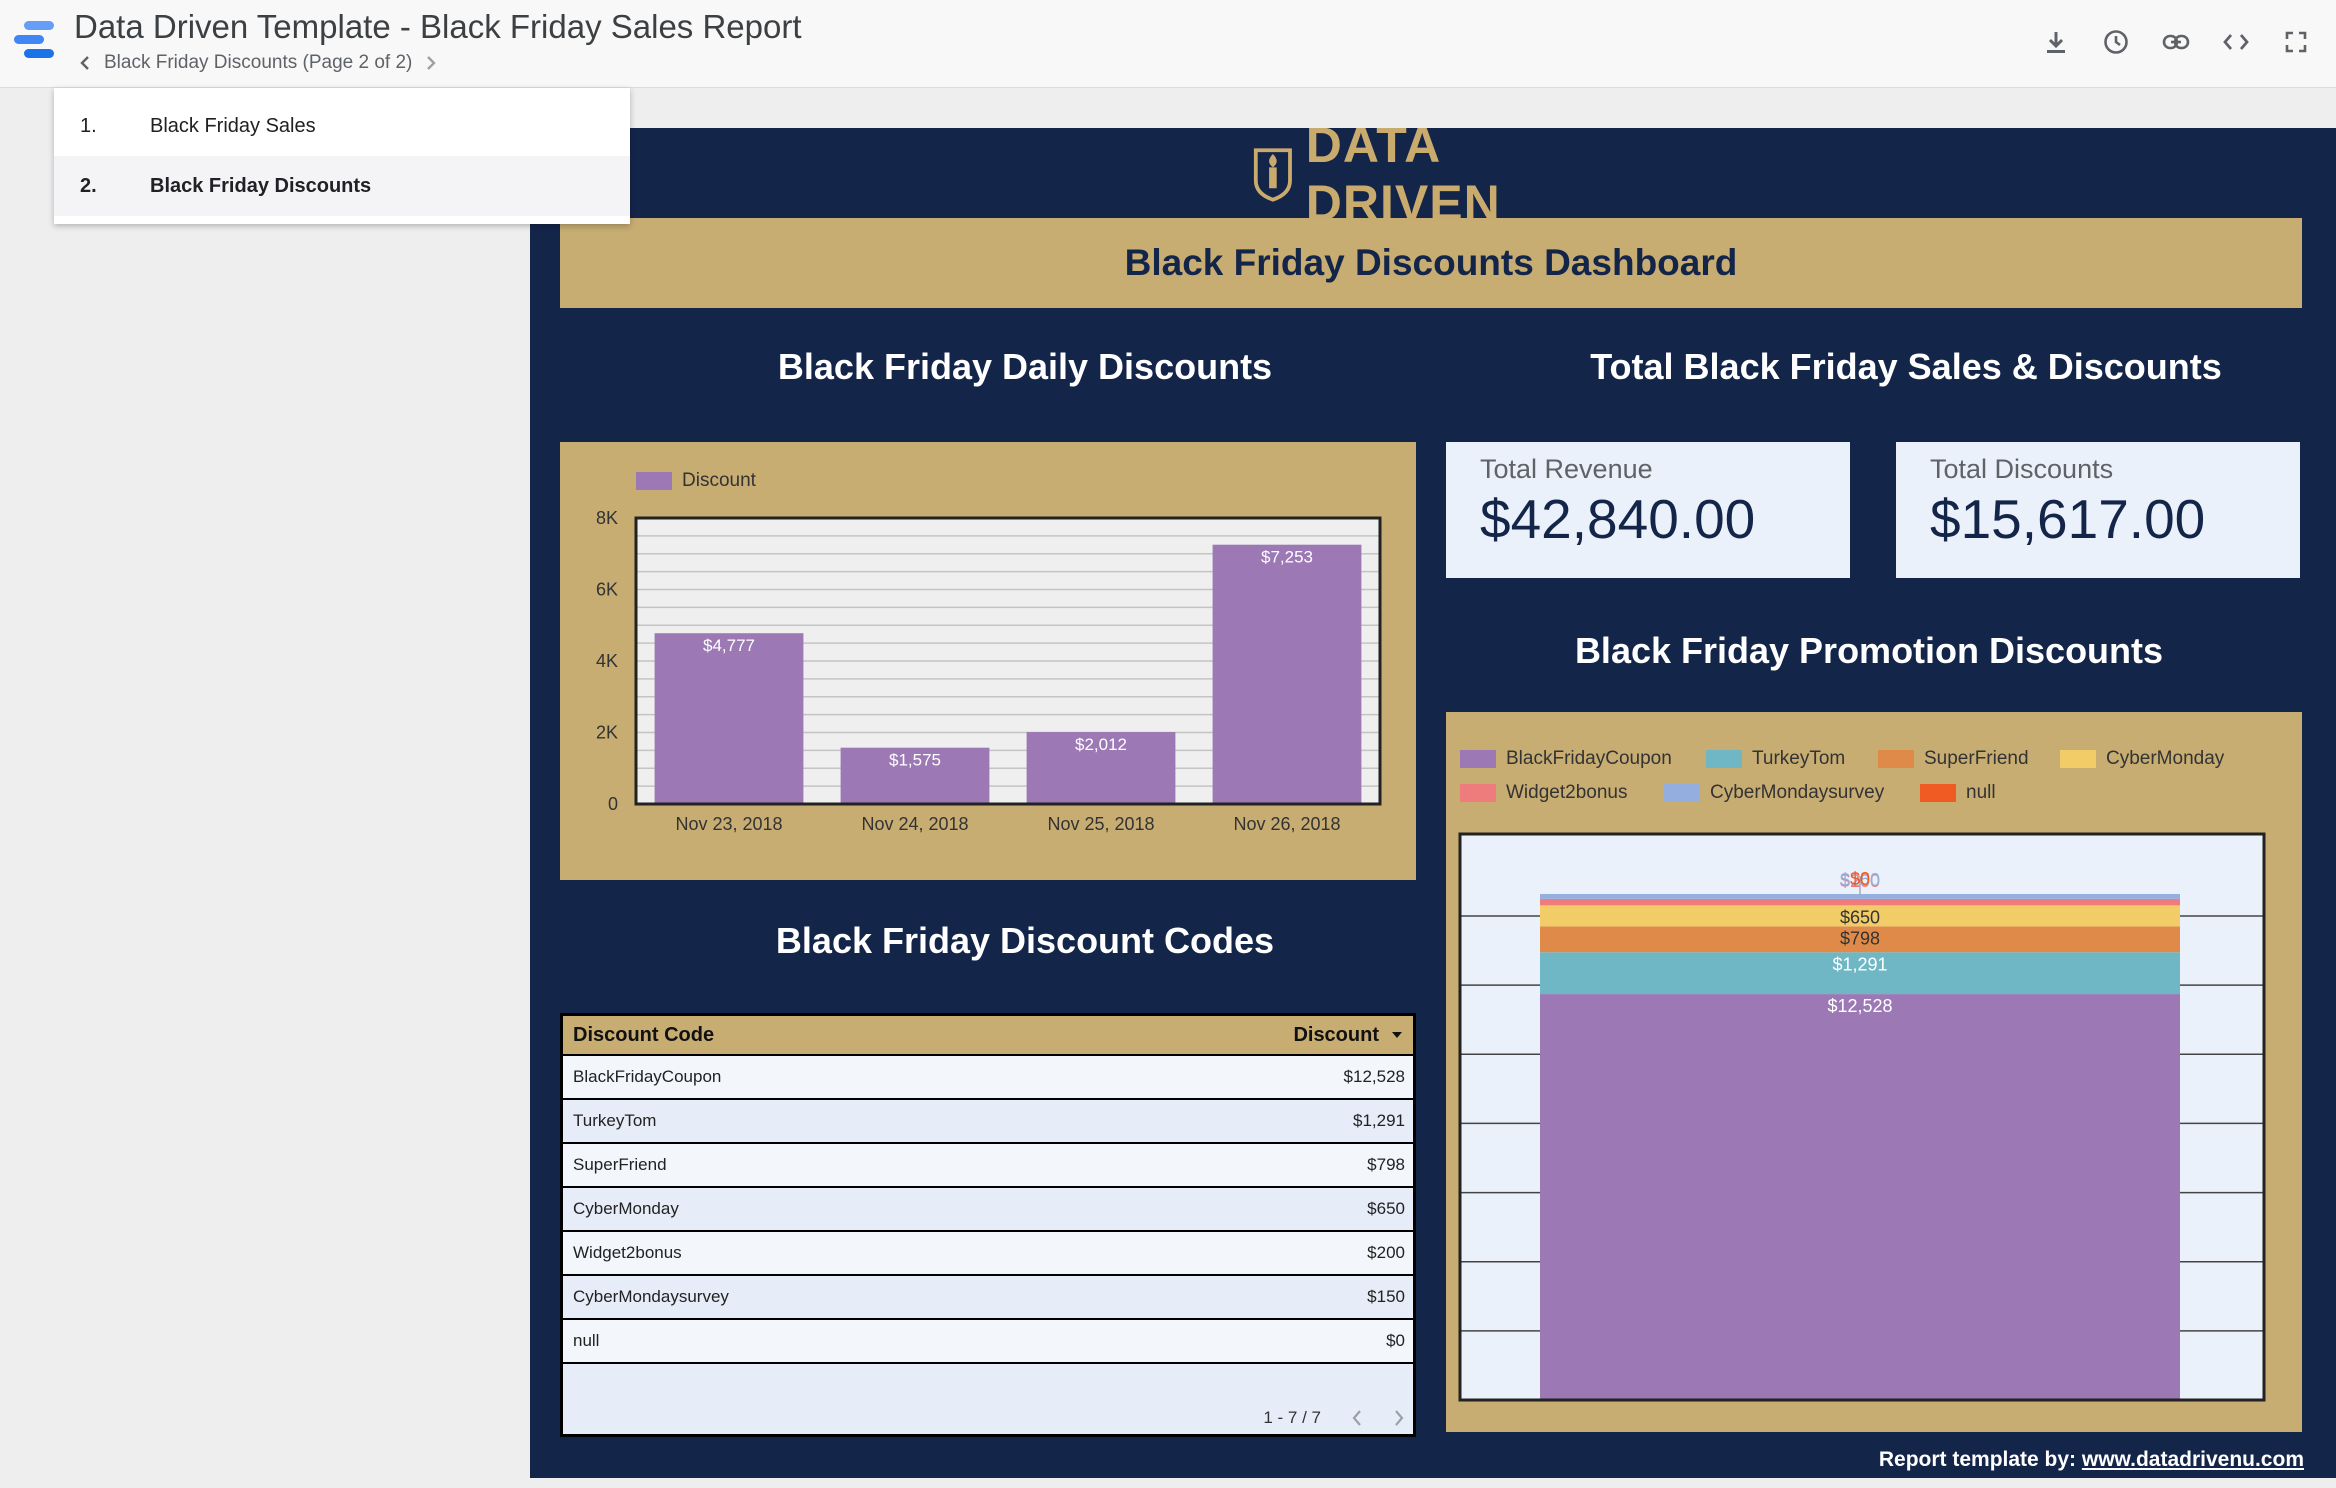 This screenshot has height=1488, width=2336. Describe the element at coordinates (1397, 1035) in the screenshot. I see `sort-descending-icon` at that location.